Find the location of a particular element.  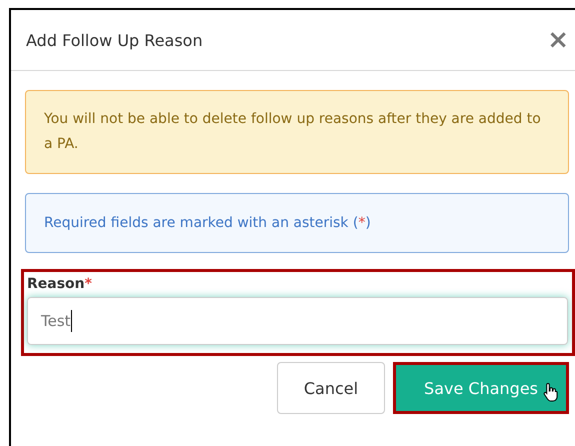

field-label: Reason* is located at coordinates (60, 284).